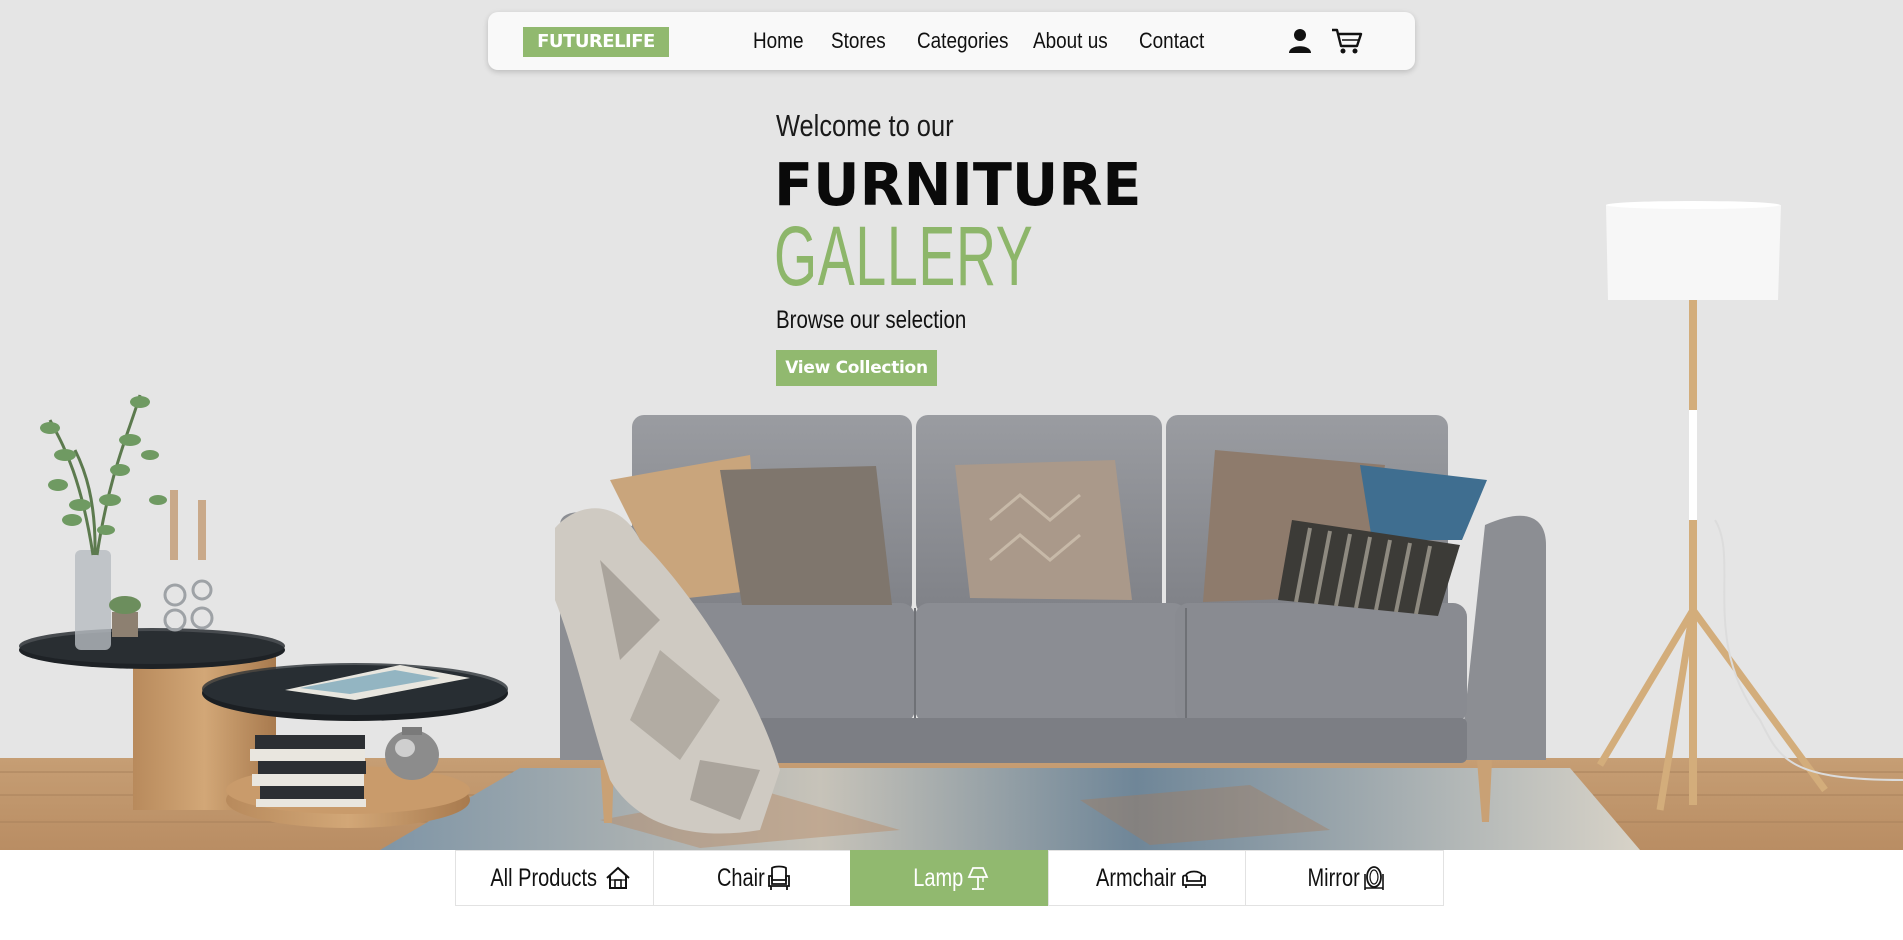 This screenshot has height=940, width=1903. Describe the element at coordinates (596, 42) in the screenshot. I see `brand-logo: FUTURELIFE` at that location.